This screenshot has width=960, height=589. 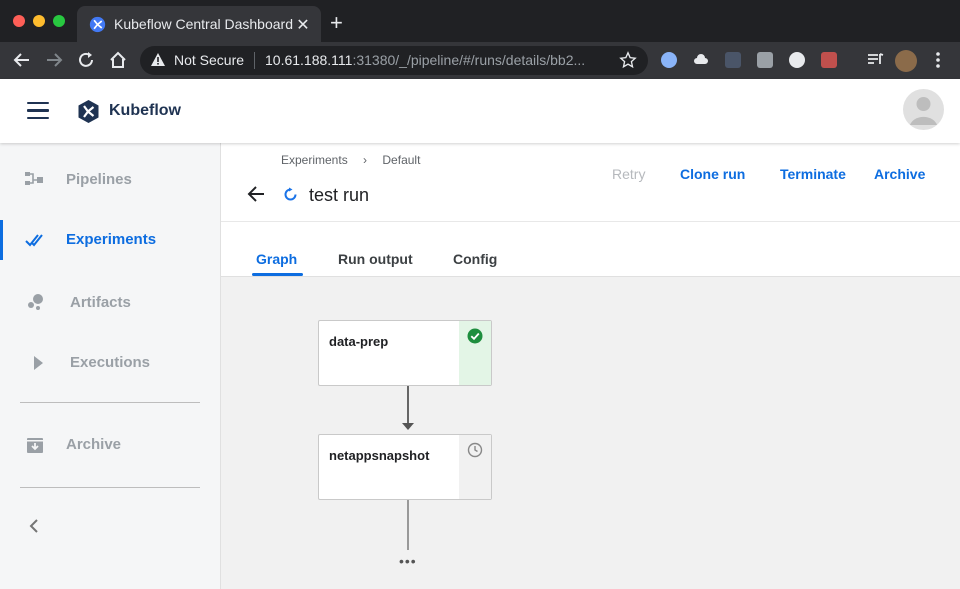 I want to click on archive-icon, so click(x=35, y=445).